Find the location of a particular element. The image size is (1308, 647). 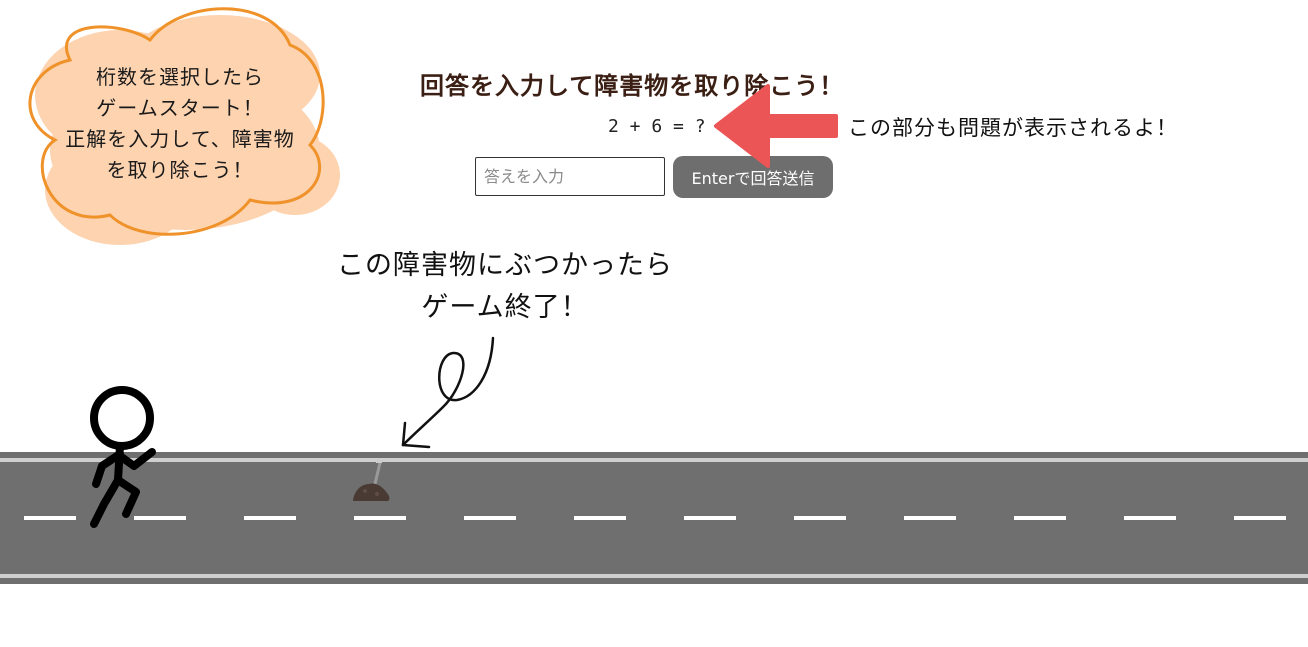

hint-line: を取り除こう！ is located at coordinates (180, 170).